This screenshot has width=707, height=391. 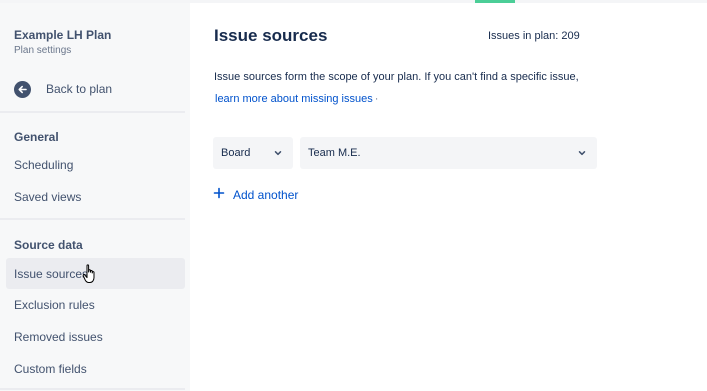 I want to click on back-to-plan-label: Back to plan, so click(x=79, y=89).